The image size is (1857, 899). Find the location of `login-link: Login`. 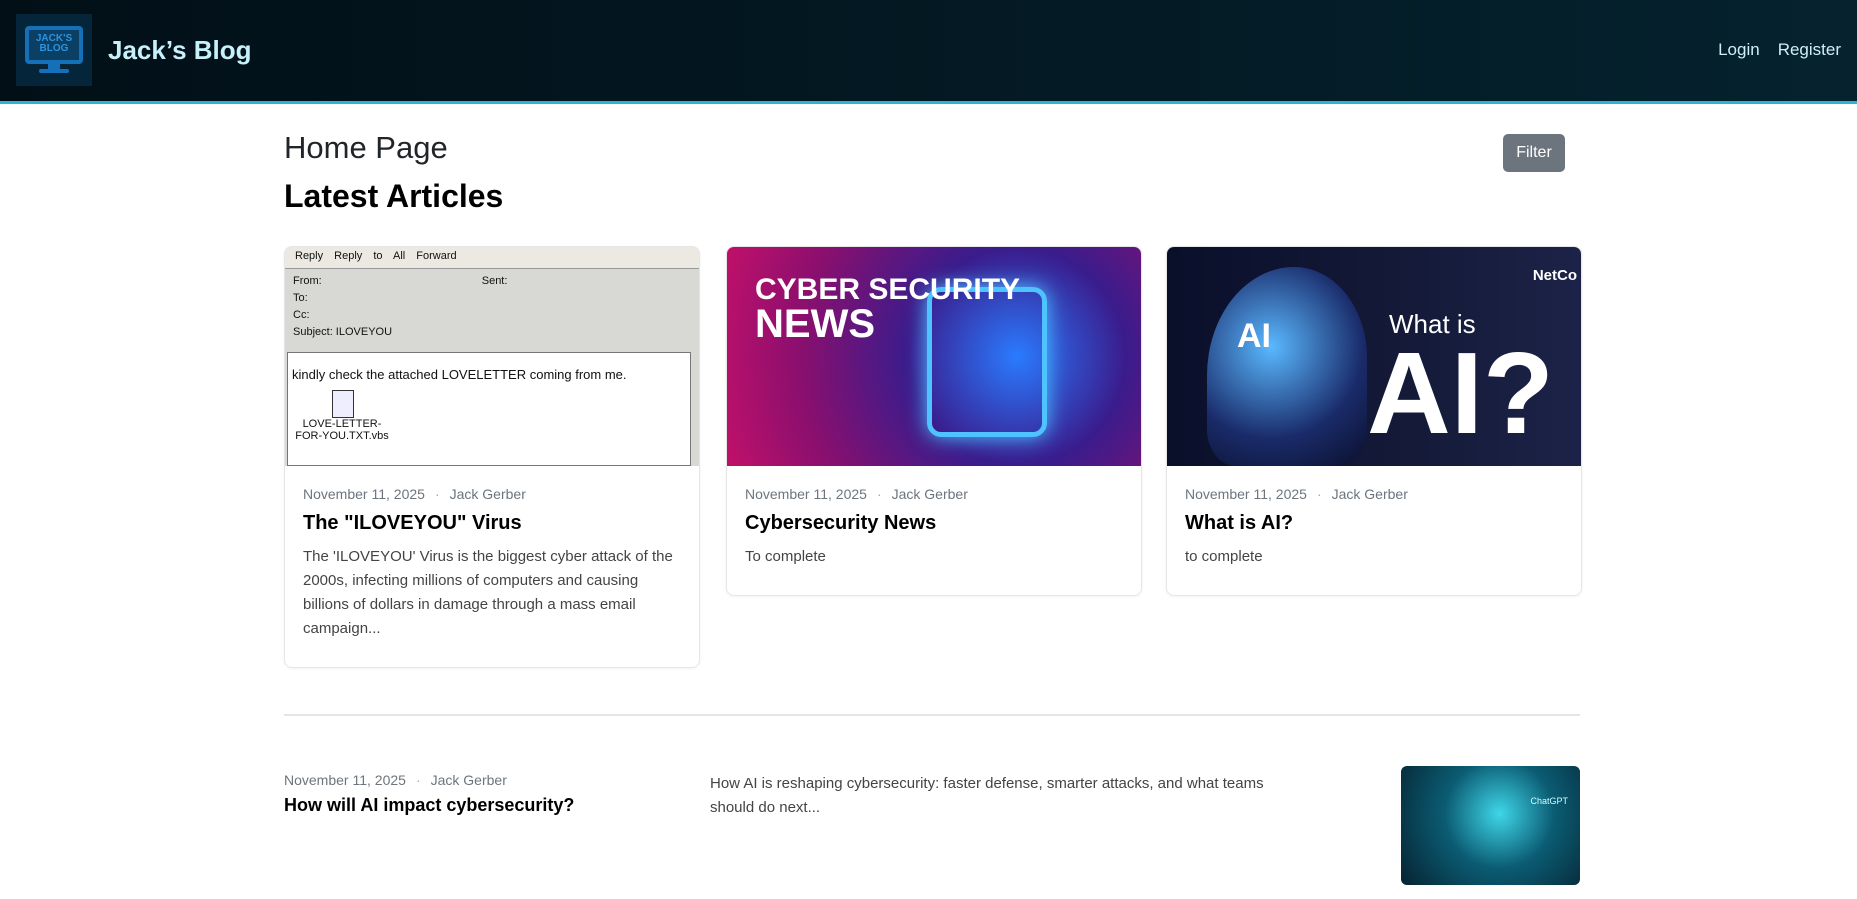

login-link: Login is located at coordinates (1739, 50).